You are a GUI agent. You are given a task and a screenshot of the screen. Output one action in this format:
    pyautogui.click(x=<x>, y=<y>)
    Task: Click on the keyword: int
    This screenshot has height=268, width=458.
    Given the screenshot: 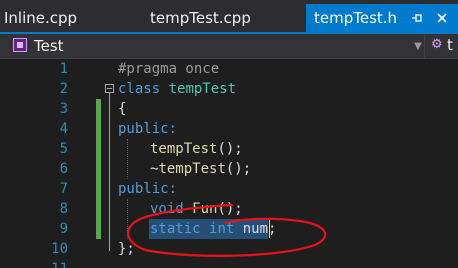 What is the action you would take?
    pyautogui.click(x=222, y=229)
    